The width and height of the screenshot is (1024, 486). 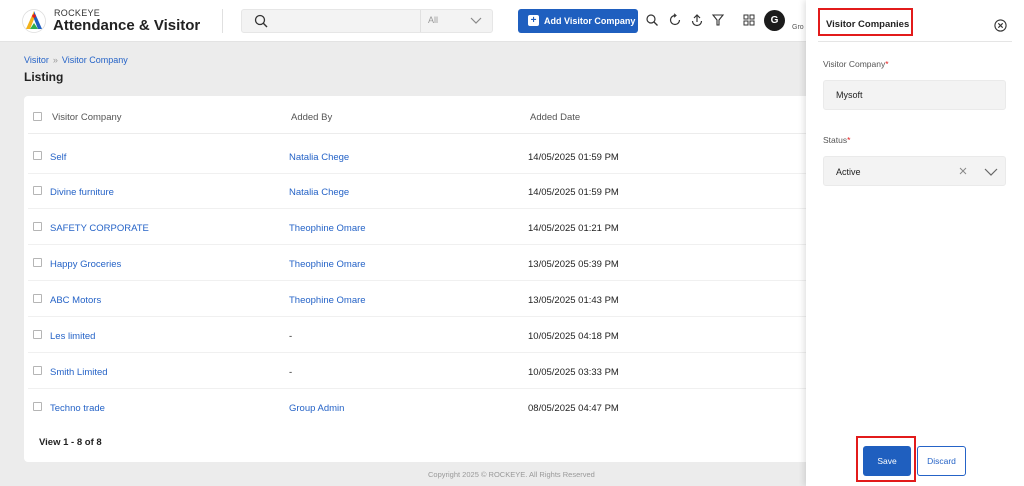 What do you see at coordinates (573, 372) in the screenshot?
I see `added-date: 10/05/2025 03:33 PM` at bounding box center [573, 372].